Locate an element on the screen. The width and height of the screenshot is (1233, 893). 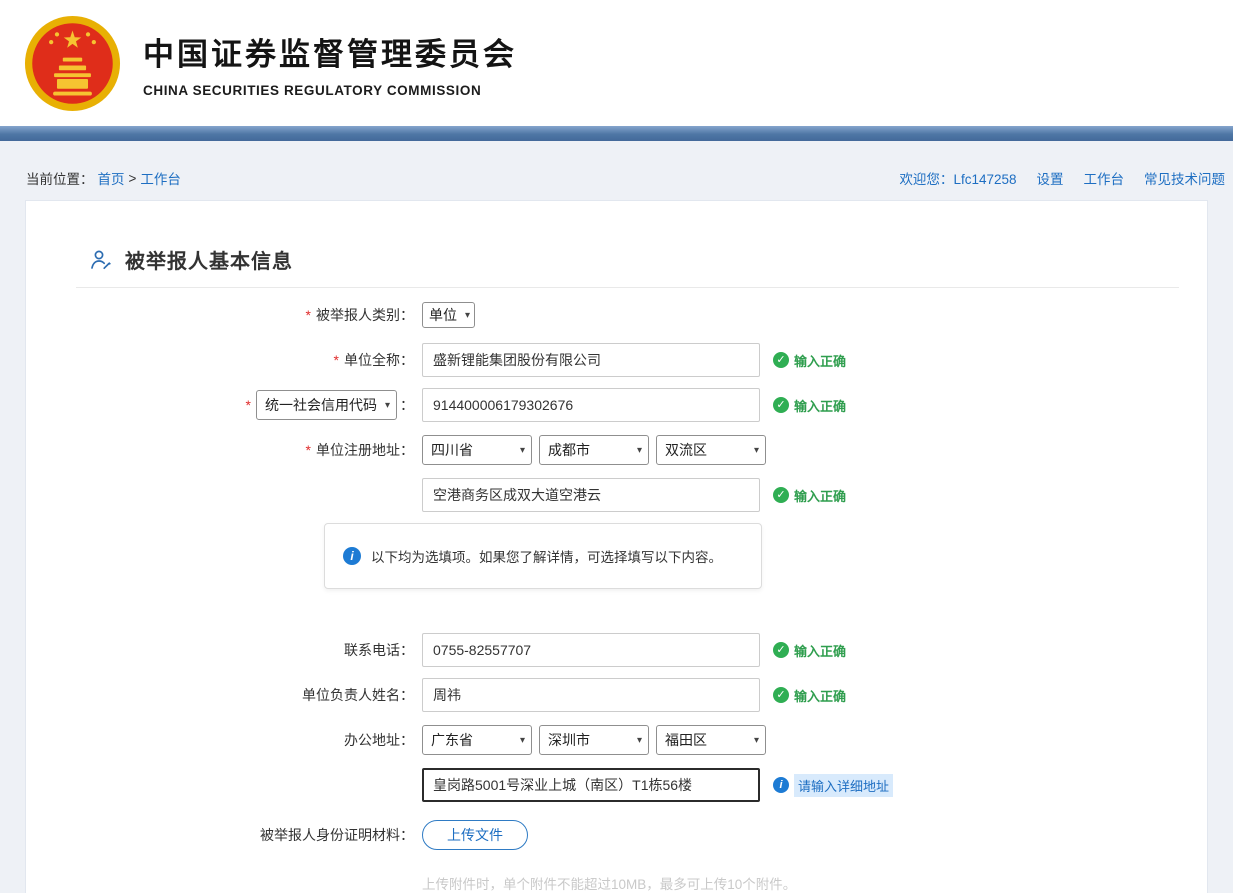
breadcrumb-prefix: 当前位置： is located at coordinates (60, 179).